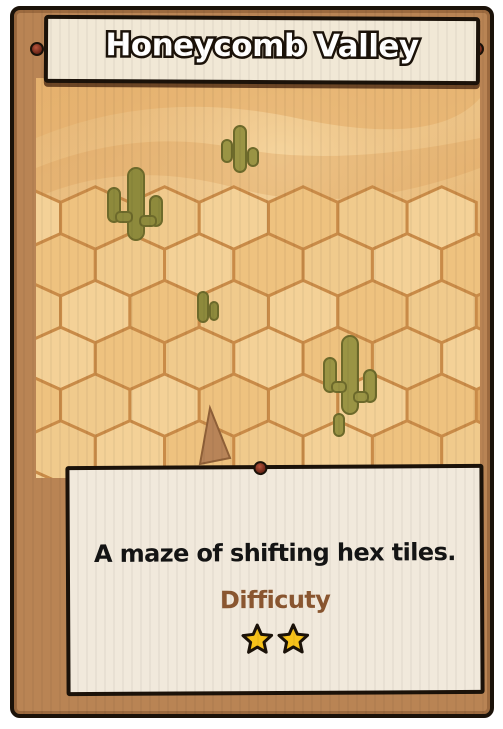 This screenshot has width=503, height=729. Describe the element at coordinates (275, 600) in the screenshot. I see `difficulty-label: Difficuty` at that location.